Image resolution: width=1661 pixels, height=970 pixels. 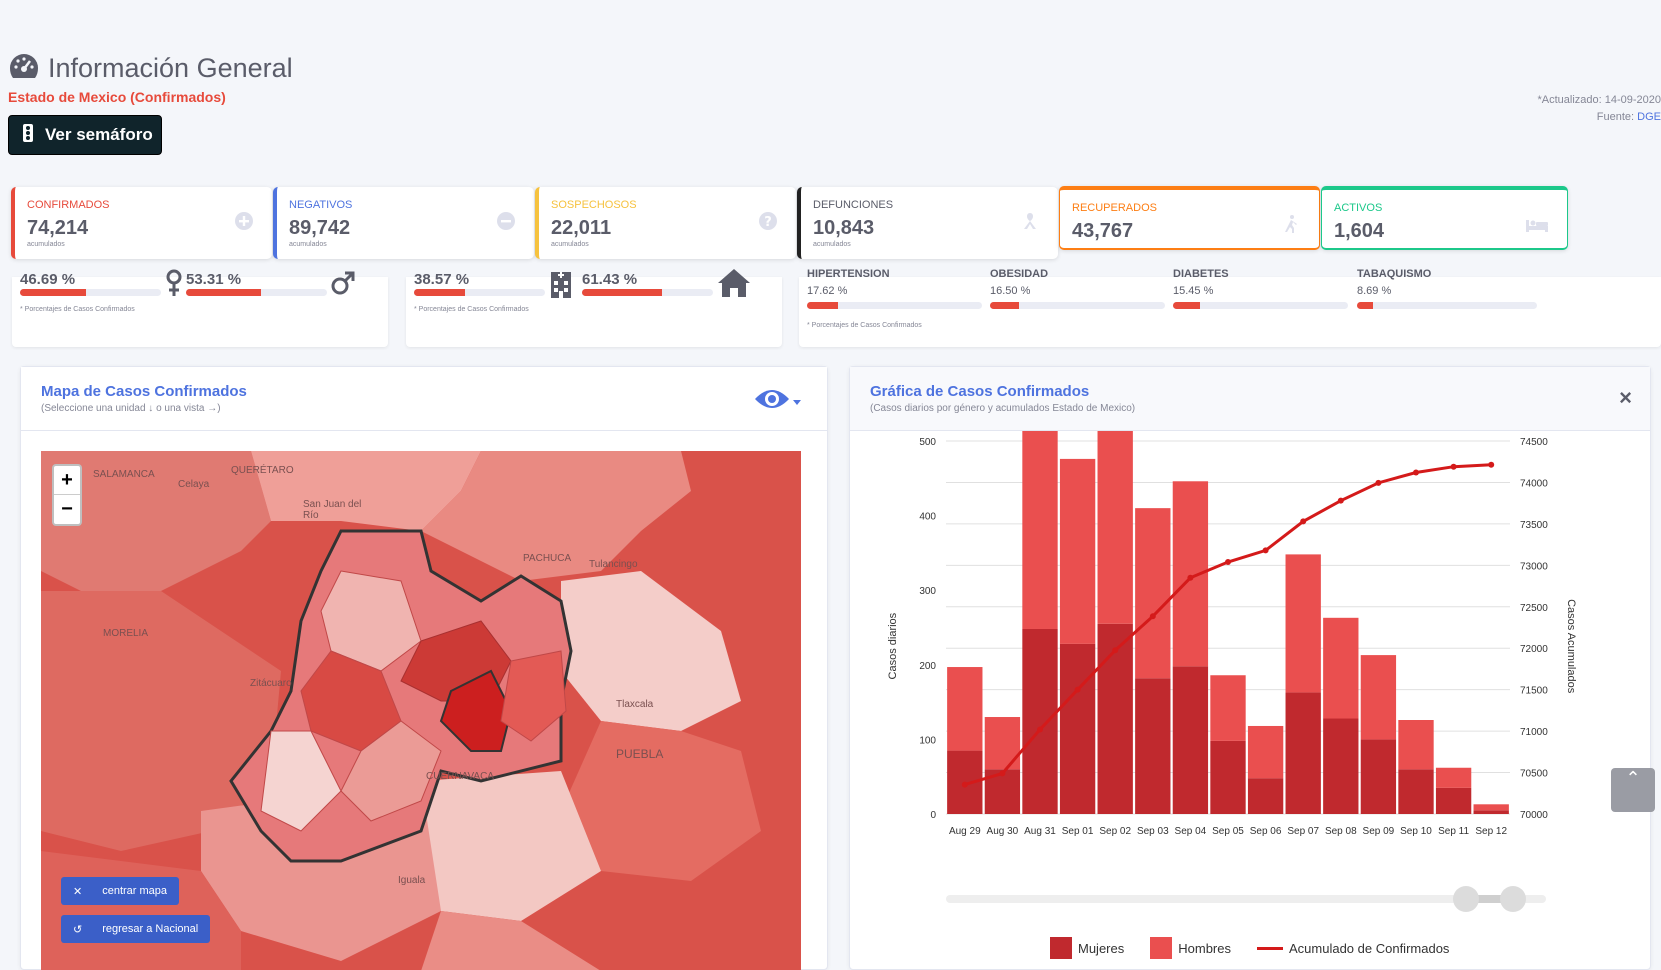 I want to click on hospitalized-percentage: 38.57 %, so click(x=442, y=279).